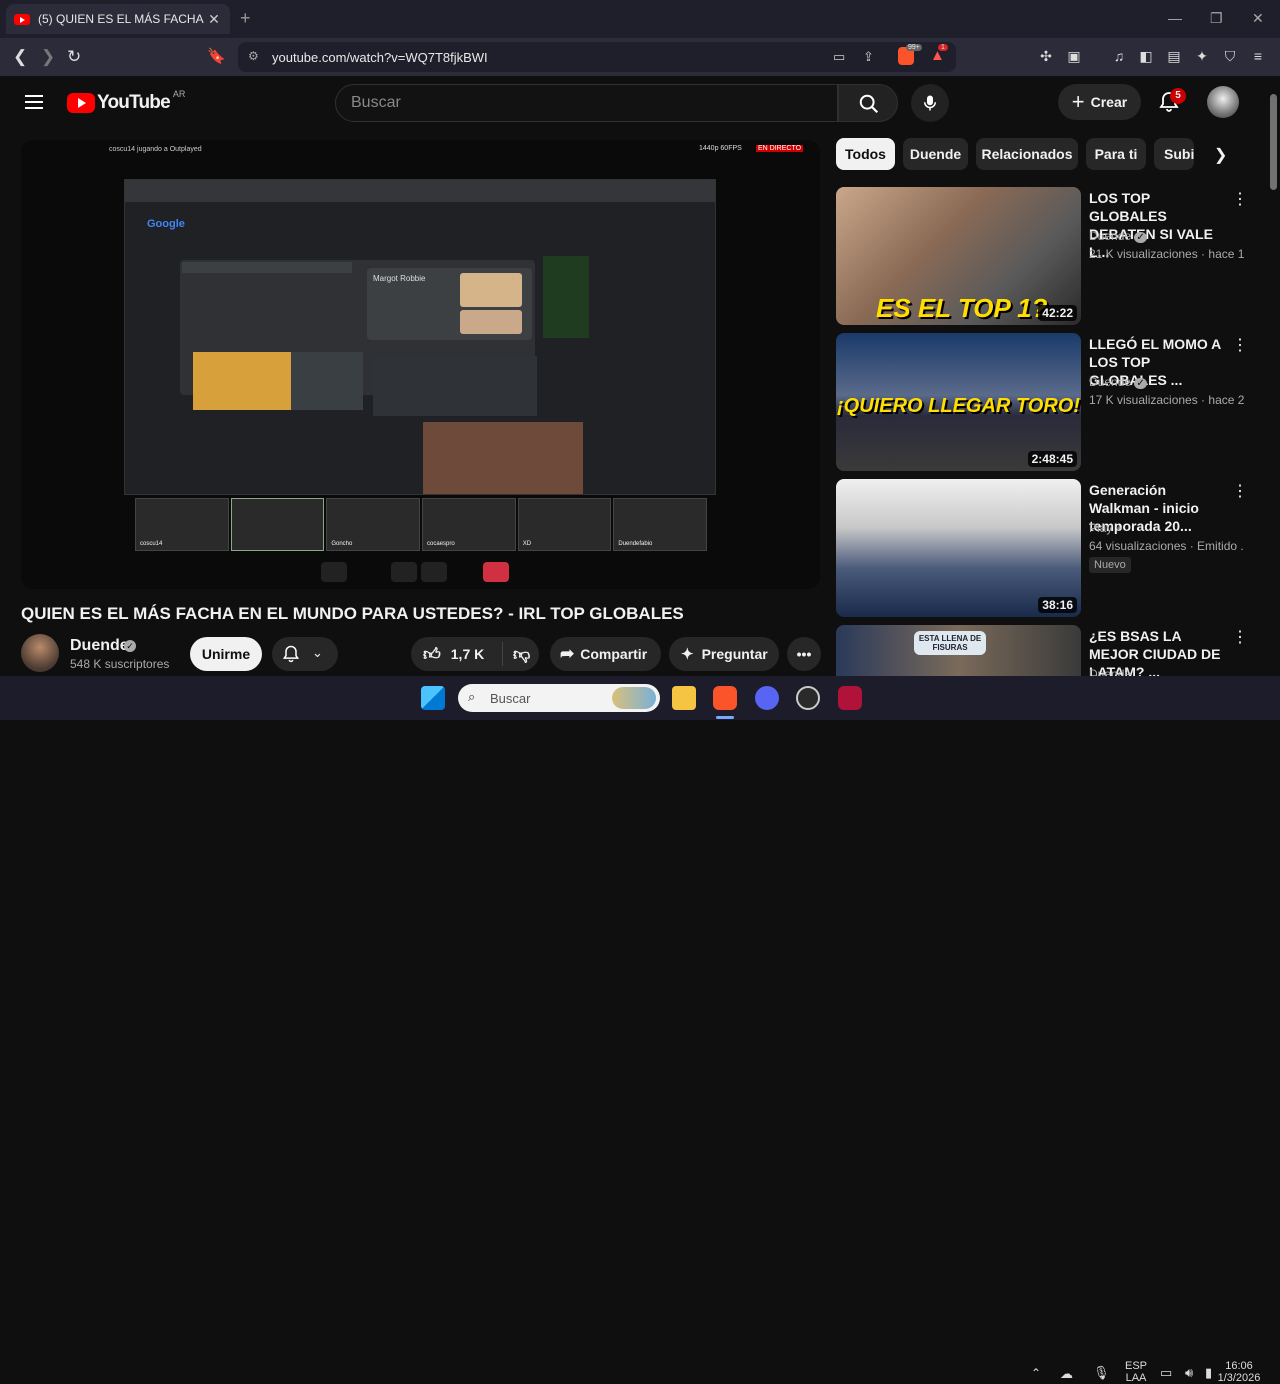  Describe the element at coordinates (958, 256) in the screenshot. I see `recommendation-thumbnail: ES EL TOP 1? 42:22` at that location.